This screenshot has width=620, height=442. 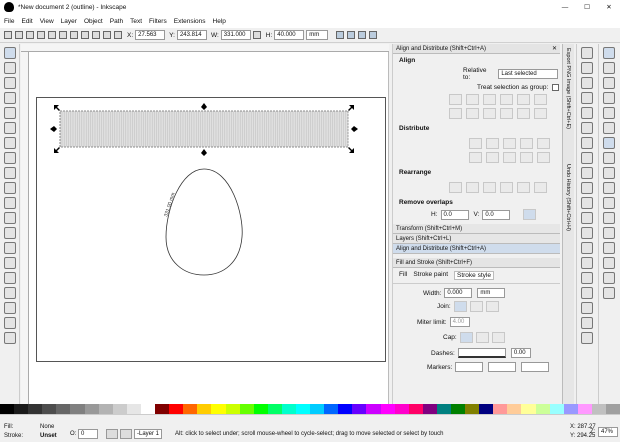 What do you see at coordinates (190, 21) in the screenshot?
I see `menu-extensions: Extensions` at bounding box center [190, 21].